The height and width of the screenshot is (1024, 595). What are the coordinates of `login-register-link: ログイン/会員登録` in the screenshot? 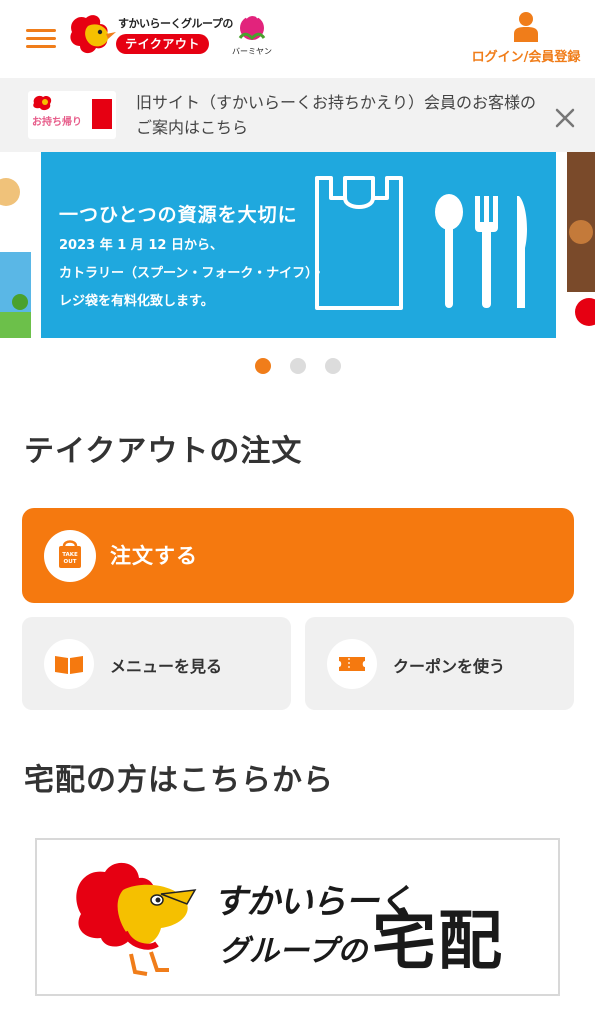 It's located at (526, 38).